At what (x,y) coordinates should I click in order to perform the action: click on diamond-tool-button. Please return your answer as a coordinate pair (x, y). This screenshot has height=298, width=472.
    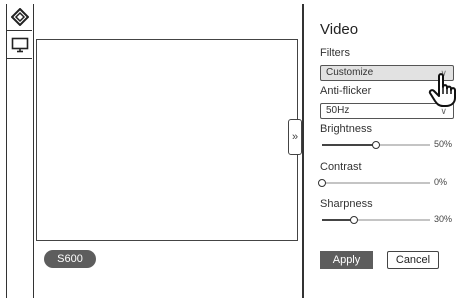
    Looking at the image, I should click on (19, 17).